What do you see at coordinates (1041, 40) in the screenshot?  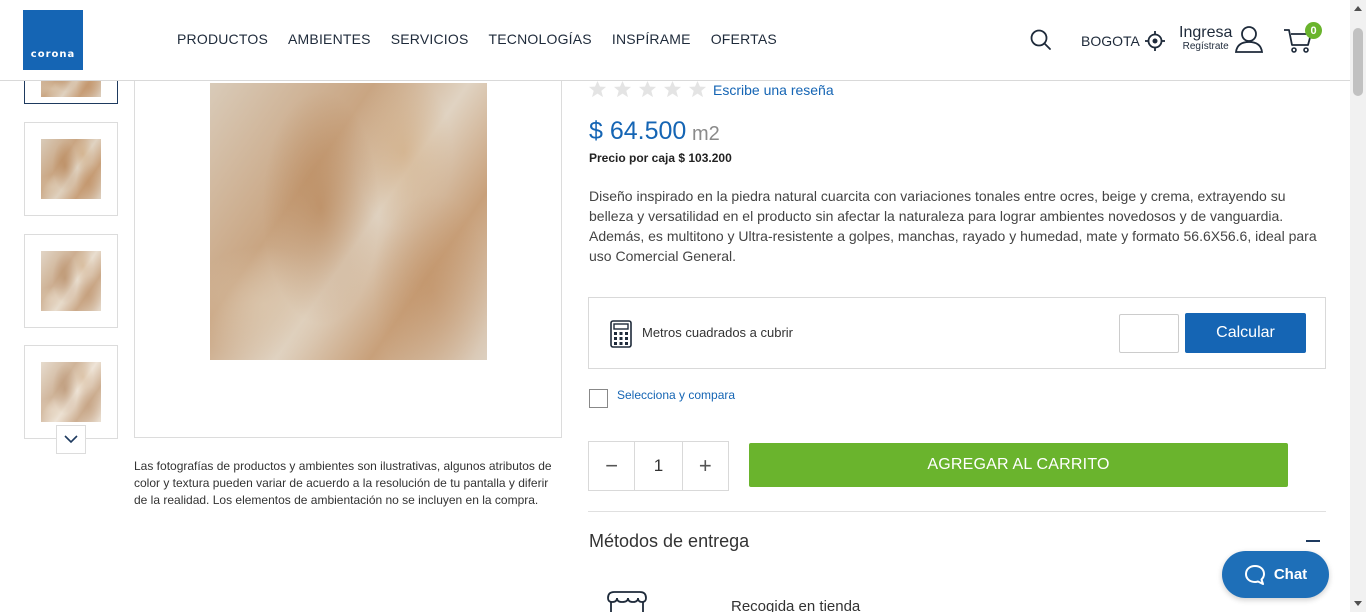 I see `search-icon` at bounding box center [1041, 40].